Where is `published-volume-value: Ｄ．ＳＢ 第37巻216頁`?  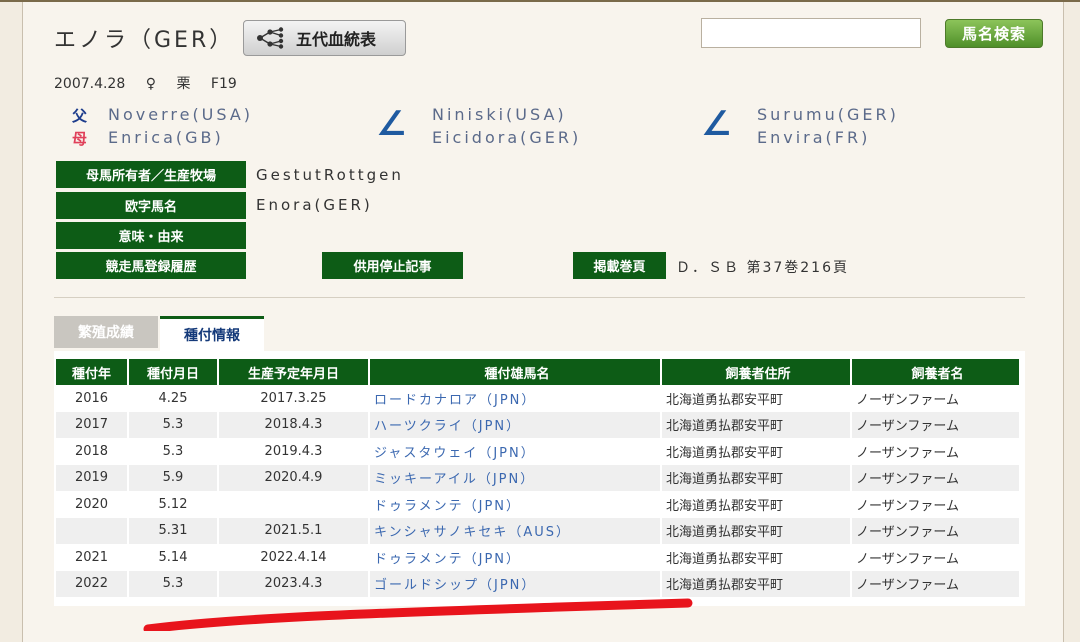
published-volume-value: Ｄ．ＳＢ 第37巻216頁 is located at coordinates (762, 268).